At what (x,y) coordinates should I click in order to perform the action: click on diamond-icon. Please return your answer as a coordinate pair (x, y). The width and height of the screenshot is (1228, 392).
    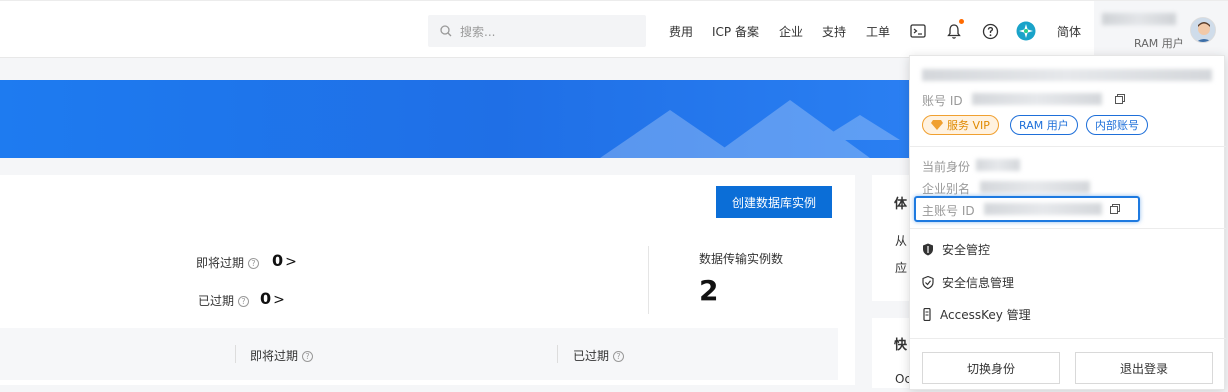
    Looking at the image, I should click on (937, 125).